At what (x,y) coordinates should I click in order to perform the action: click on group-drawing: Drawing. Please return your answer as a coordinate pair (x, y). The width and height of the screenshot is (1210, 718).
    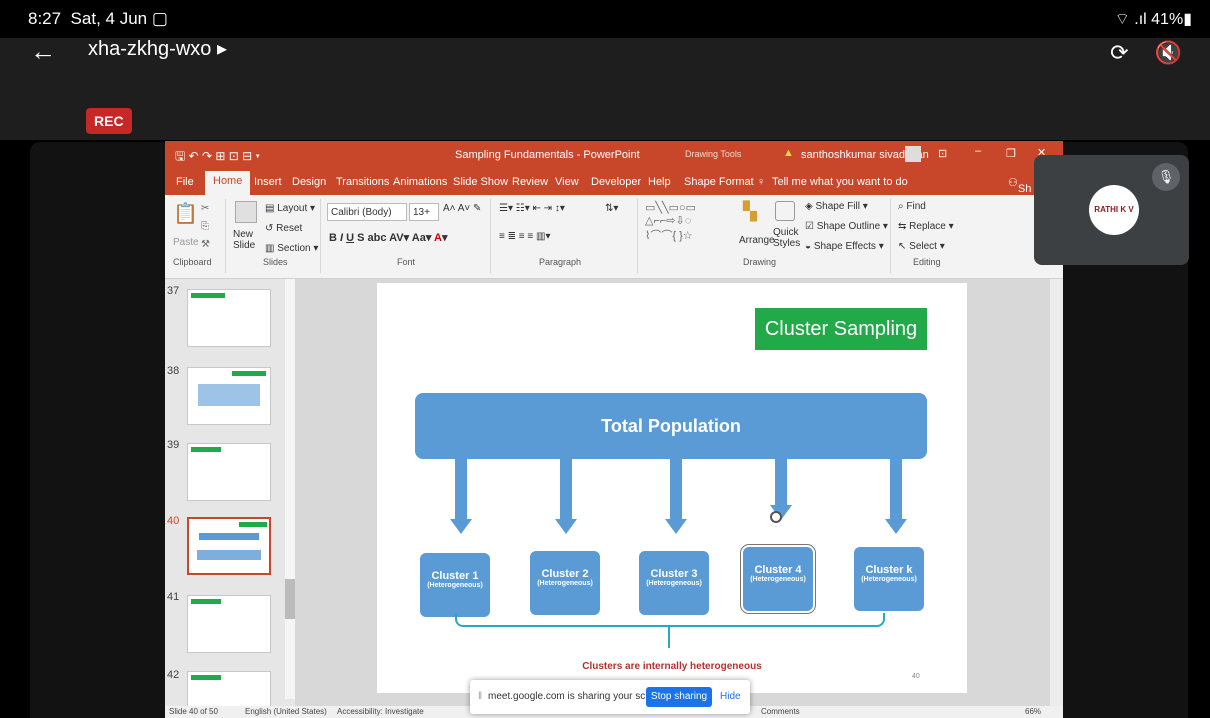
    Looking at the image, I should click on (760, 262).